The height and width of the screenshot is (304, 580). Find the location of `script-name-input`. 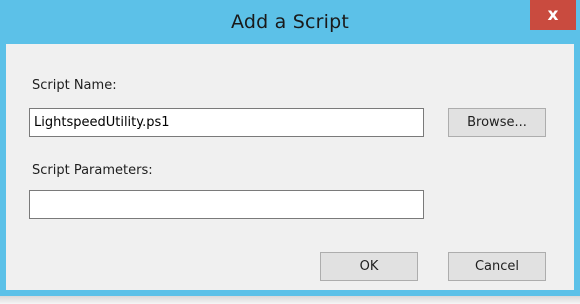

script-name-input is located at coordinates (226, 122).